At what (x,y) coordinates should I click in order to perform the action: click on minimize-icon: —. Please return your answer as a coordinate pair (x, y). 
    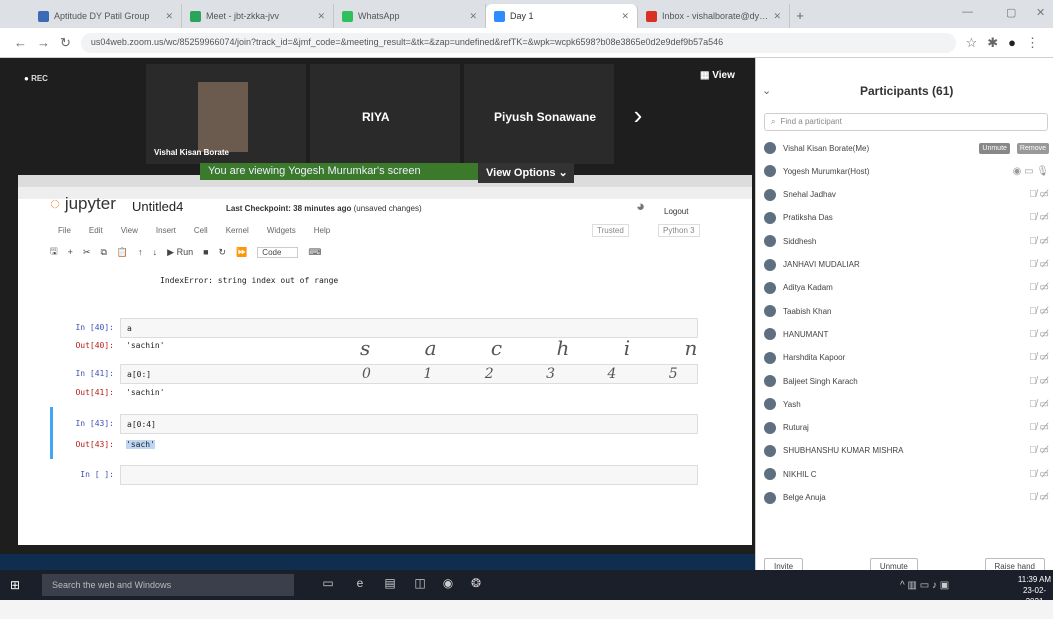
    Looking at the image, I should click on (967, 12).